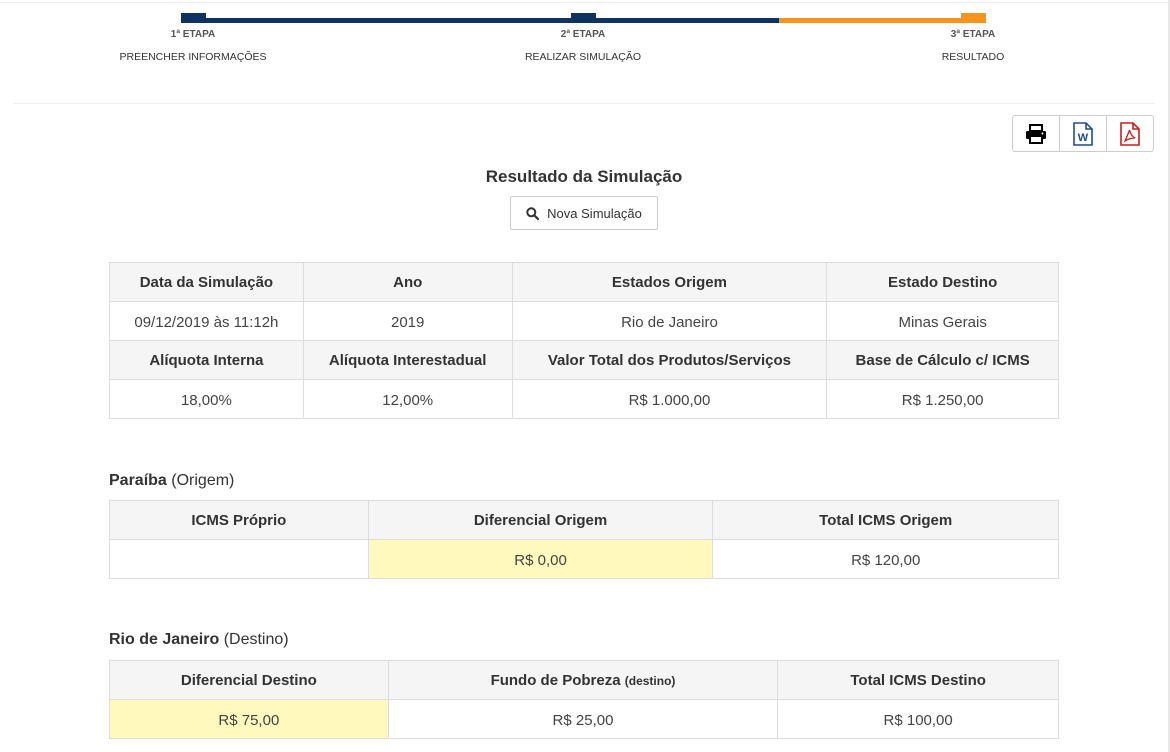  What do you see at coordinates (239, 559) in the screenshot?
I see `table-cell` at bounding box center [239, 559].